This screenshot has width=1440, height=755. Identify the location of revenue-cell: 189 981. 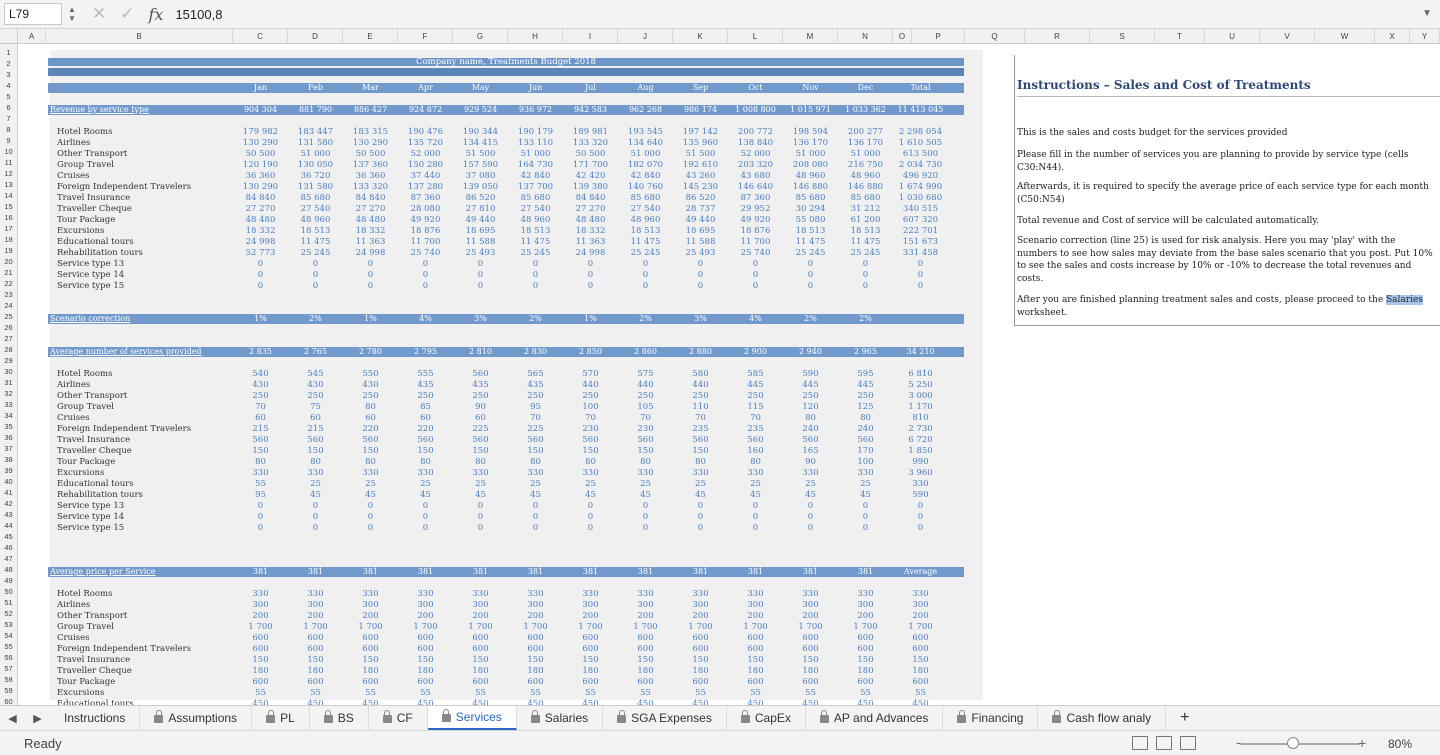
(590, 132).